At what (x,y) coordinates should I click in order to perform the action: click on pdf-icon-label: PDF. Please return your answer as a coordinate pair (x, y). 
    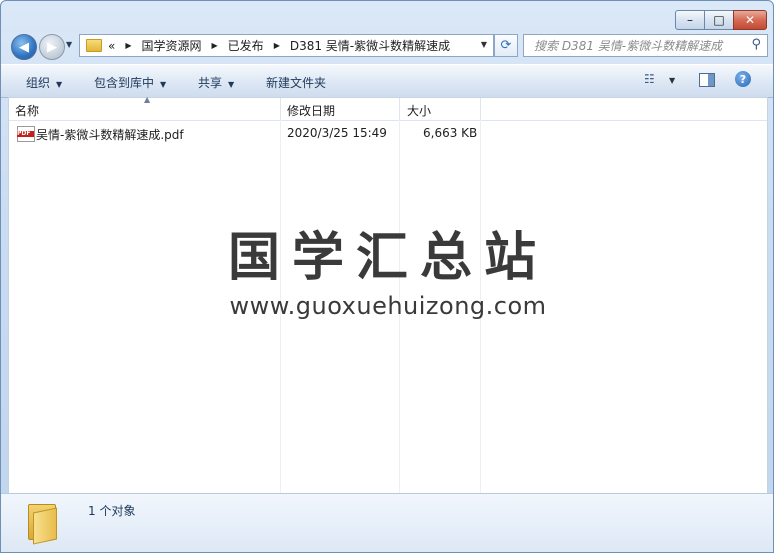
    Looking at the image, I should click on (25, 134).